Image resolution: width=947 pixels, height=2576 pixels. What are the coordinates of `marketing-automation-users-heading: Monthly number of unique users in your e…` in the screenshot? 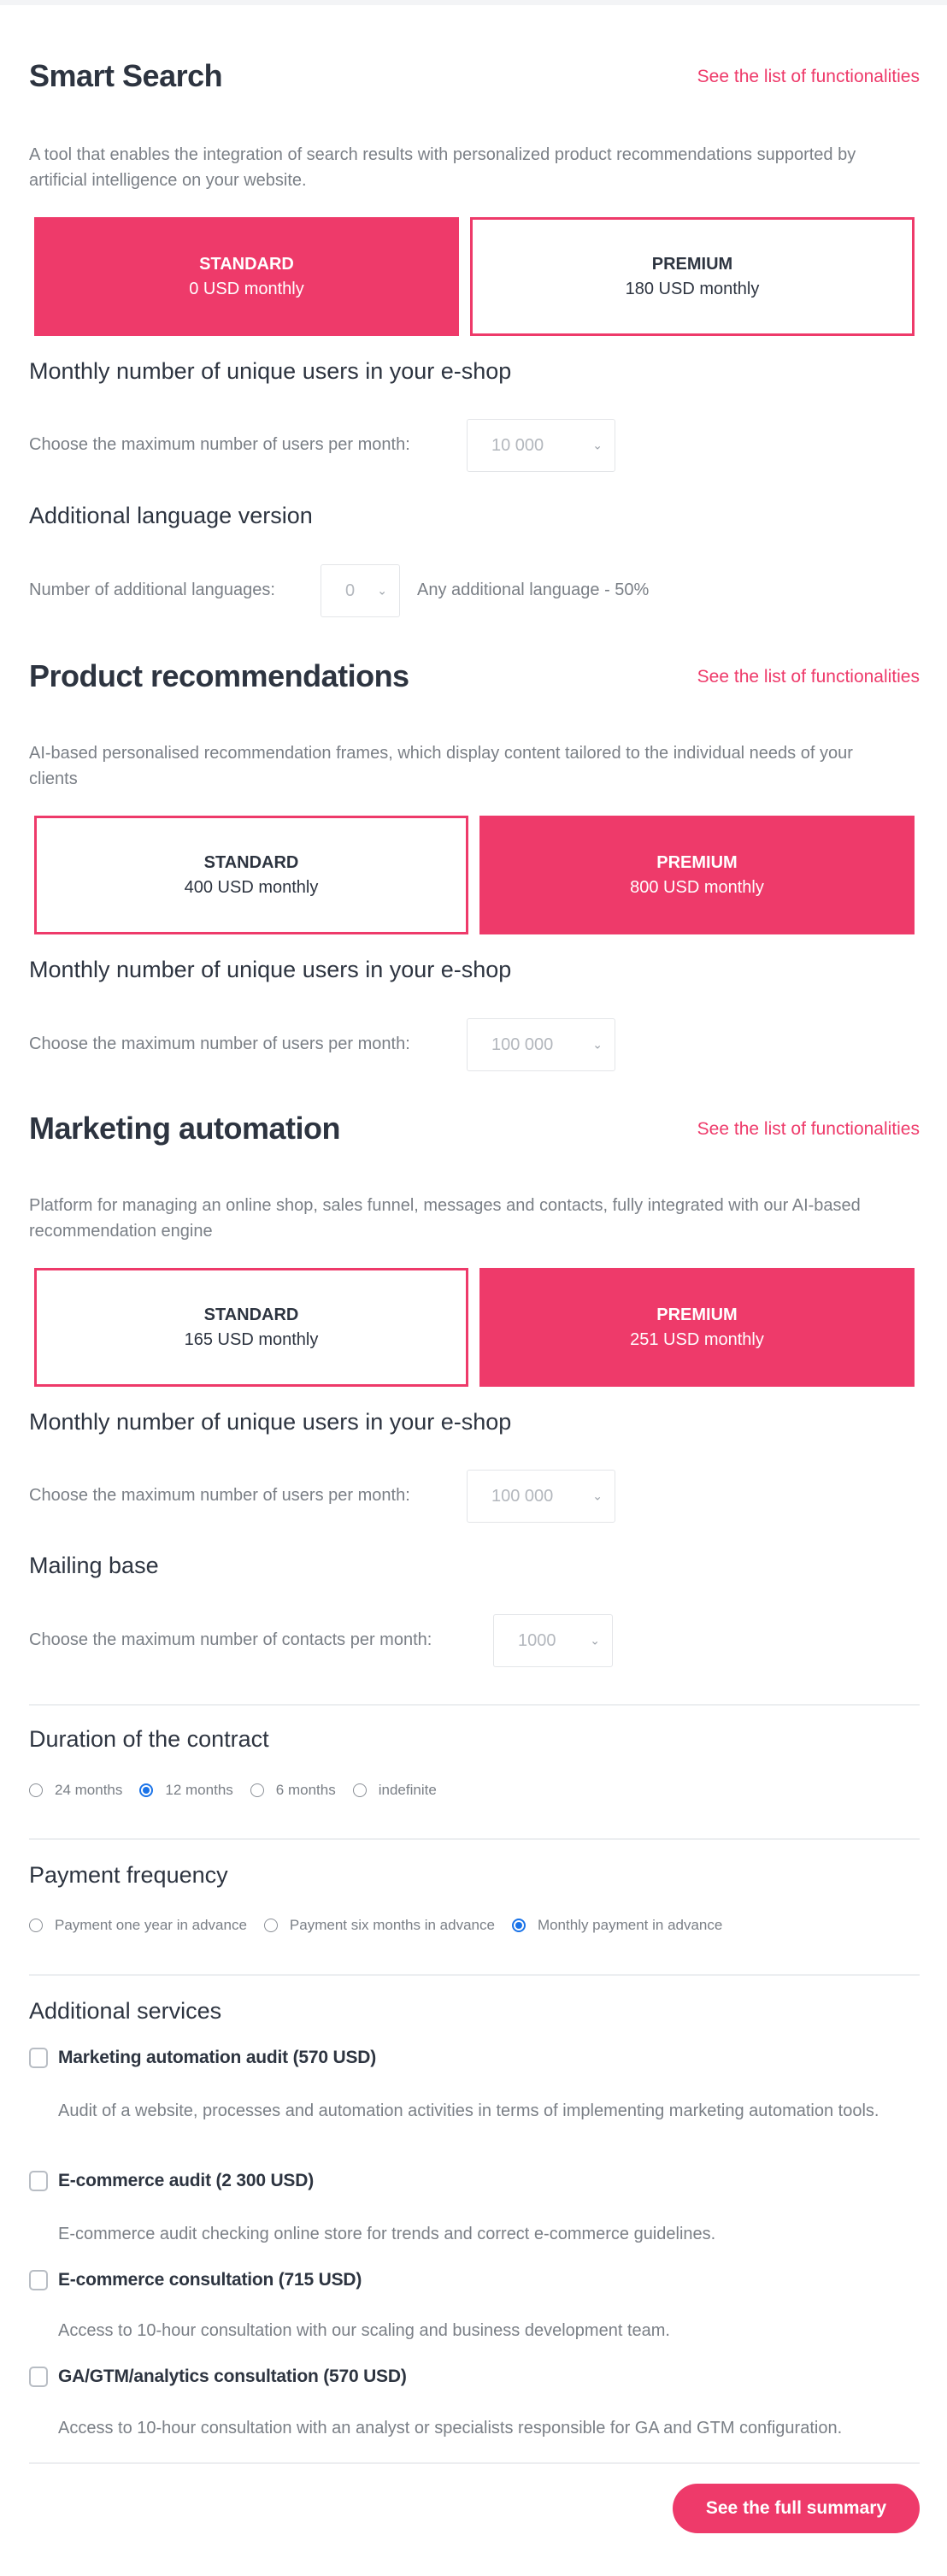 It's located at (270, 1422).